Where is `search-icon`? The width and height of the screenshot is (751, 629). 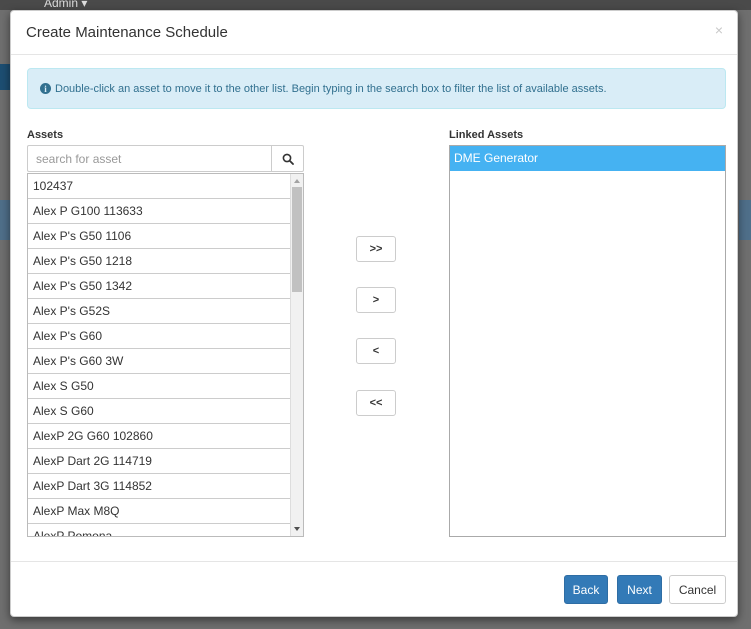
search-icon is located at coordinates (288, 159).